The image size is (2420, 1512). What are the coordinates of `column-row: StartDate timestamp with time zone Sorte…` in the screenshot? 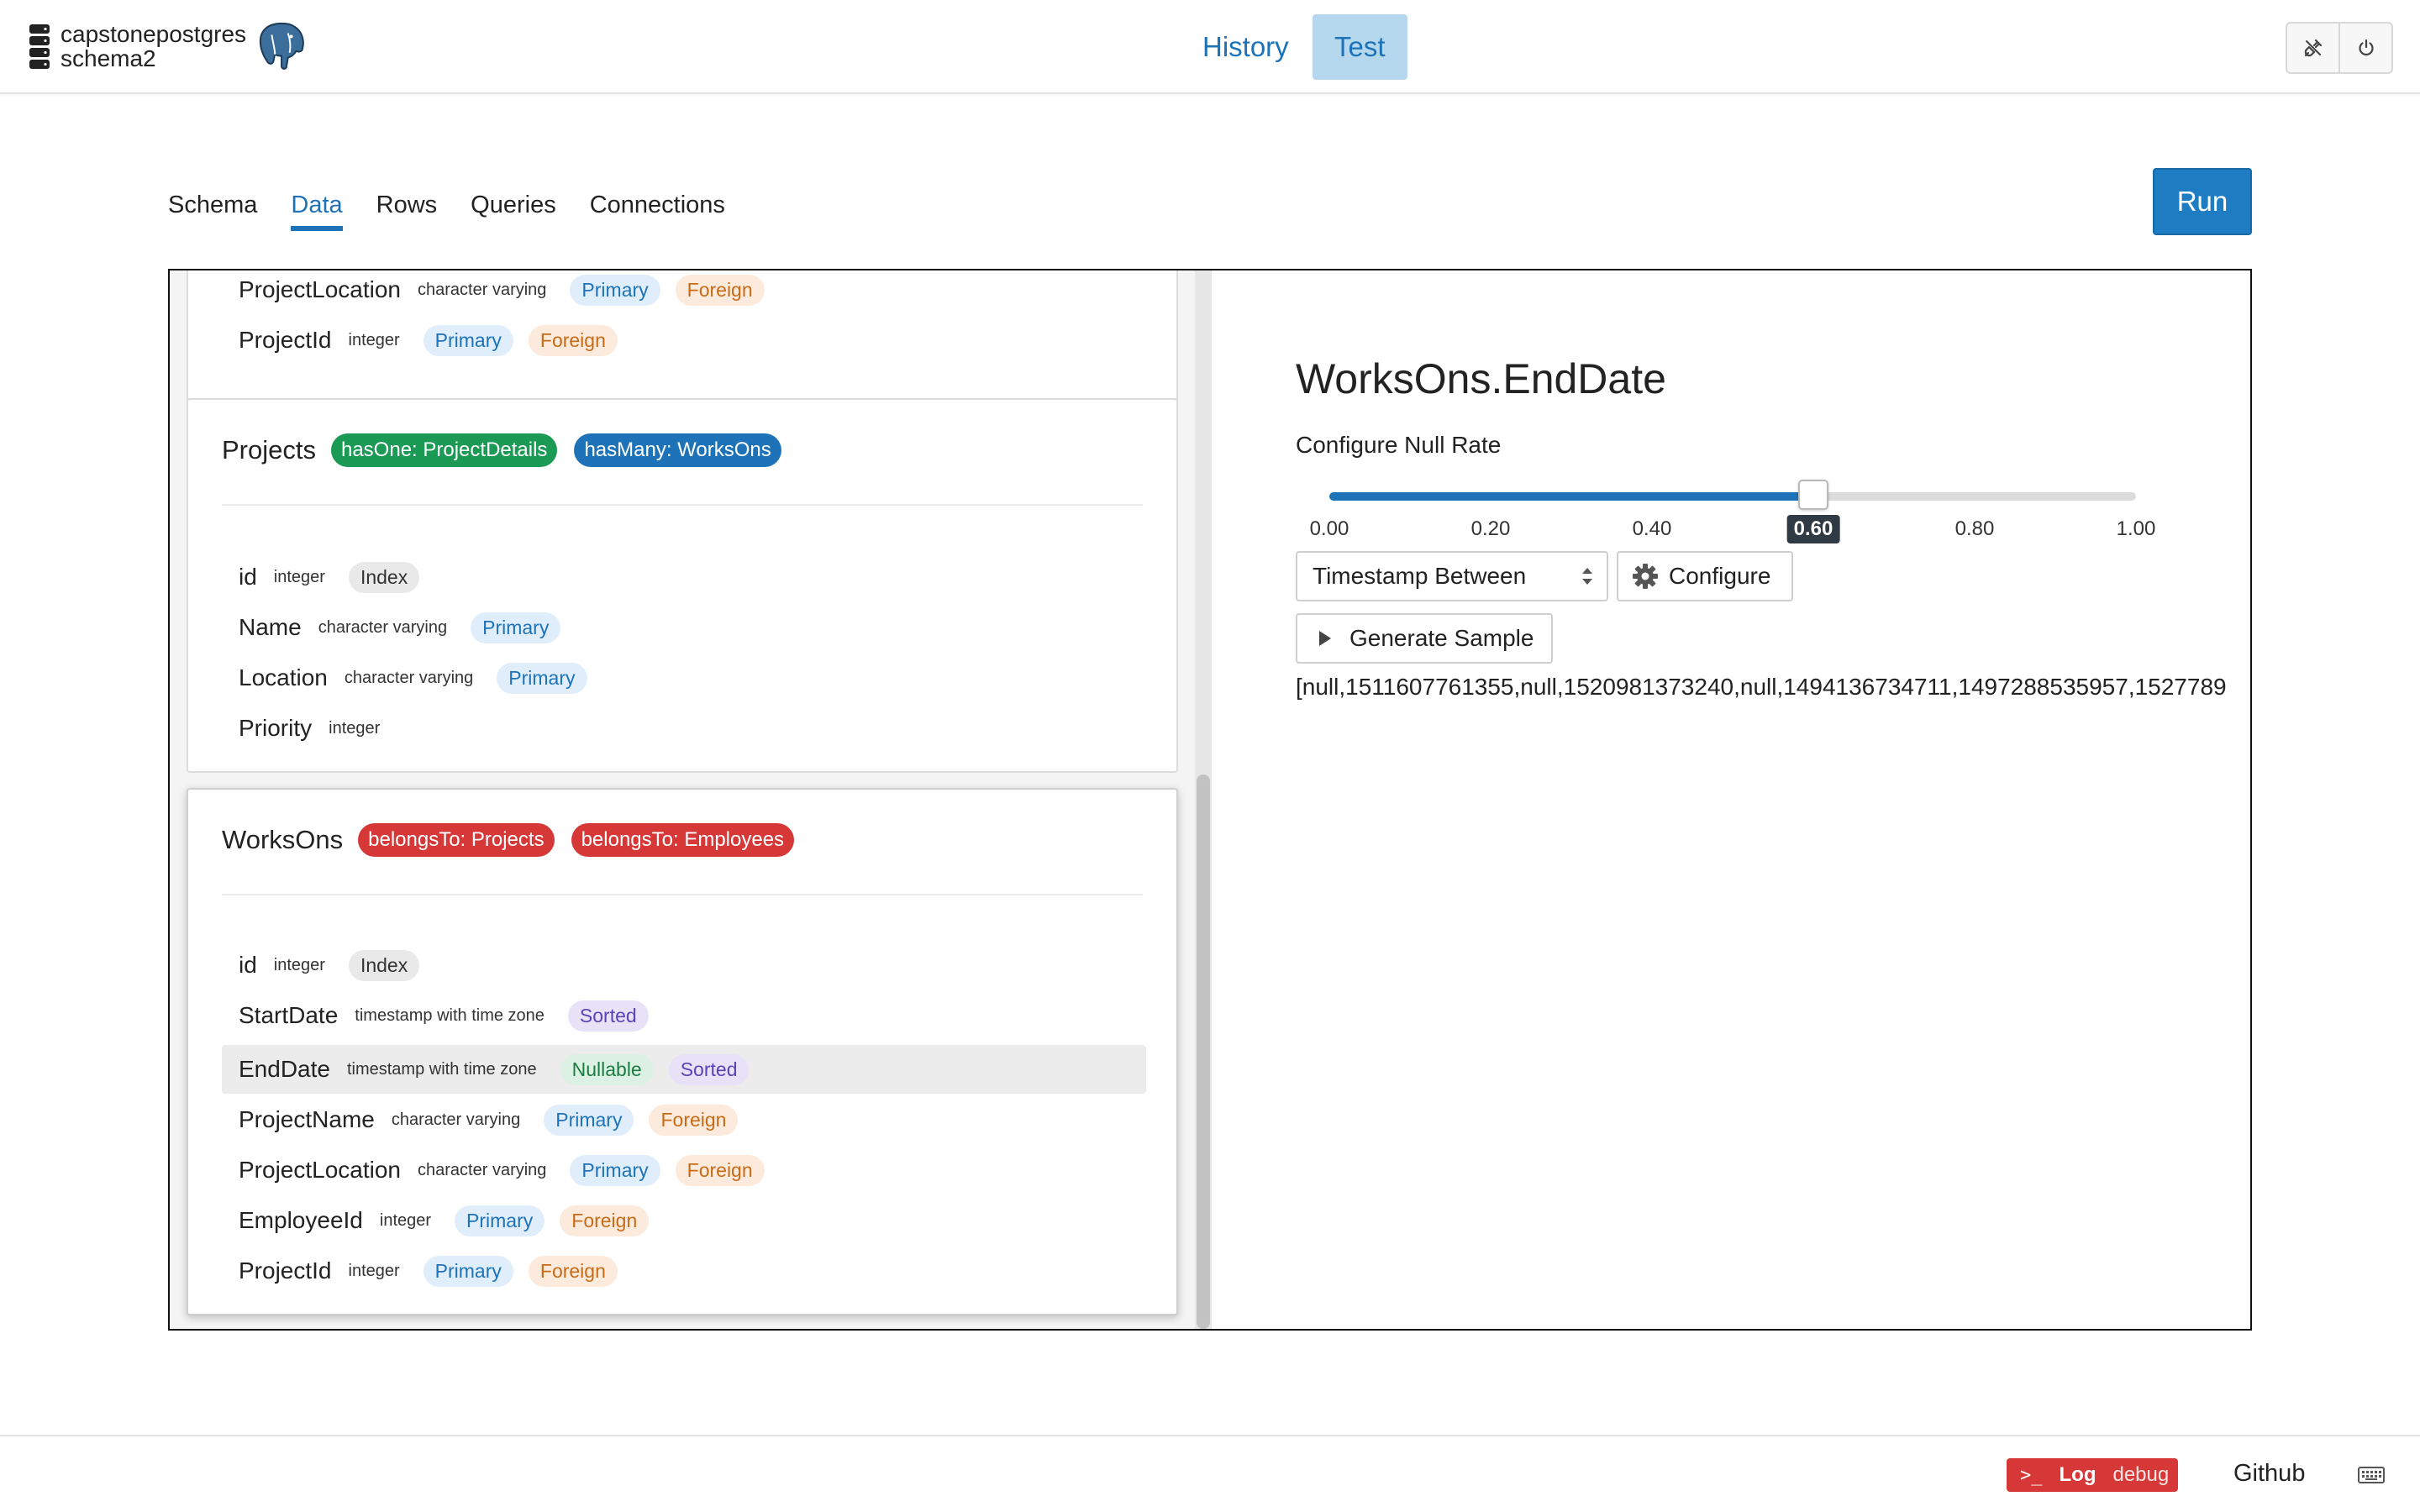 It's located at (684, 1016).